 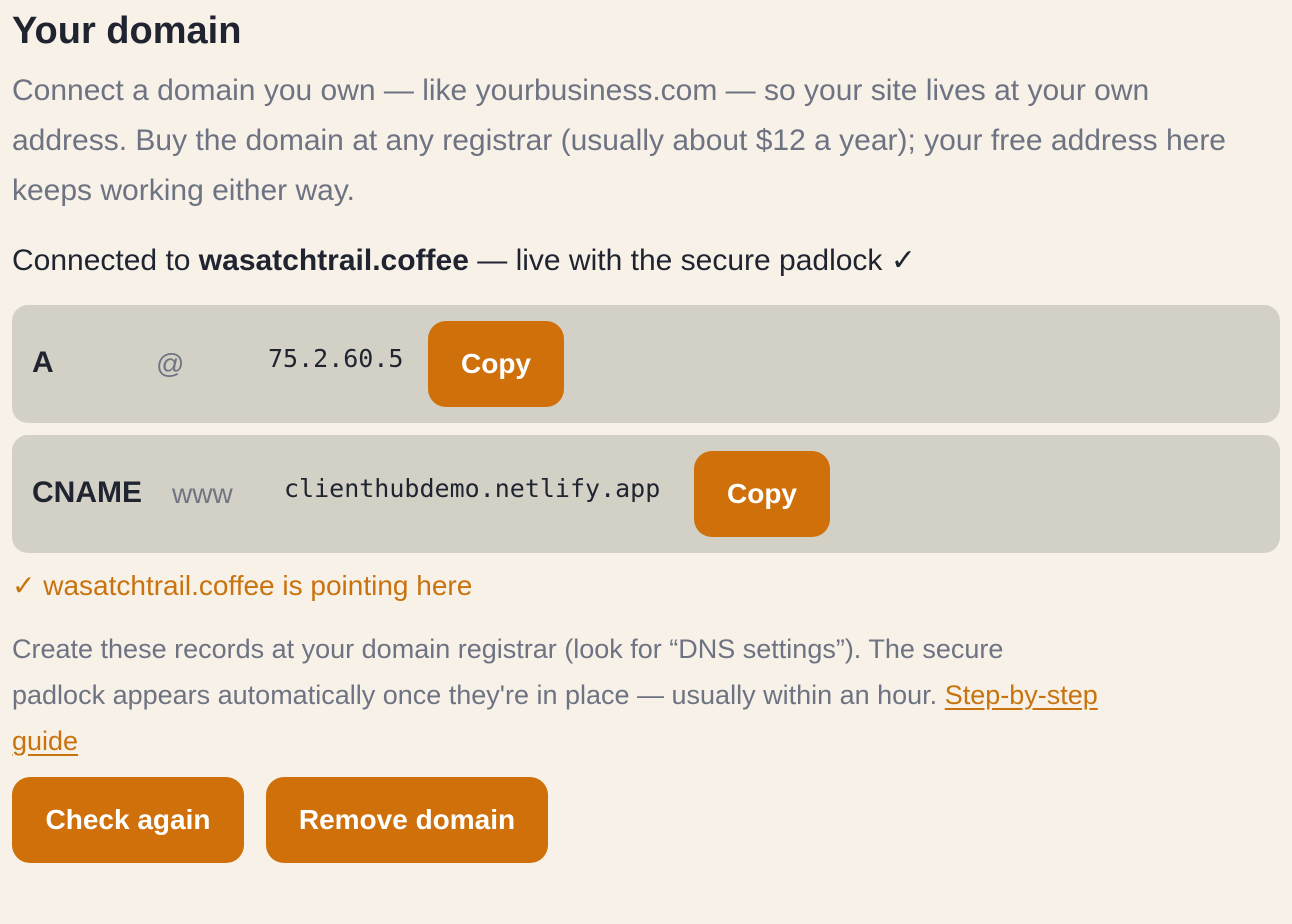 I want to click on record-type-a: A, so click(x=43, y=362).